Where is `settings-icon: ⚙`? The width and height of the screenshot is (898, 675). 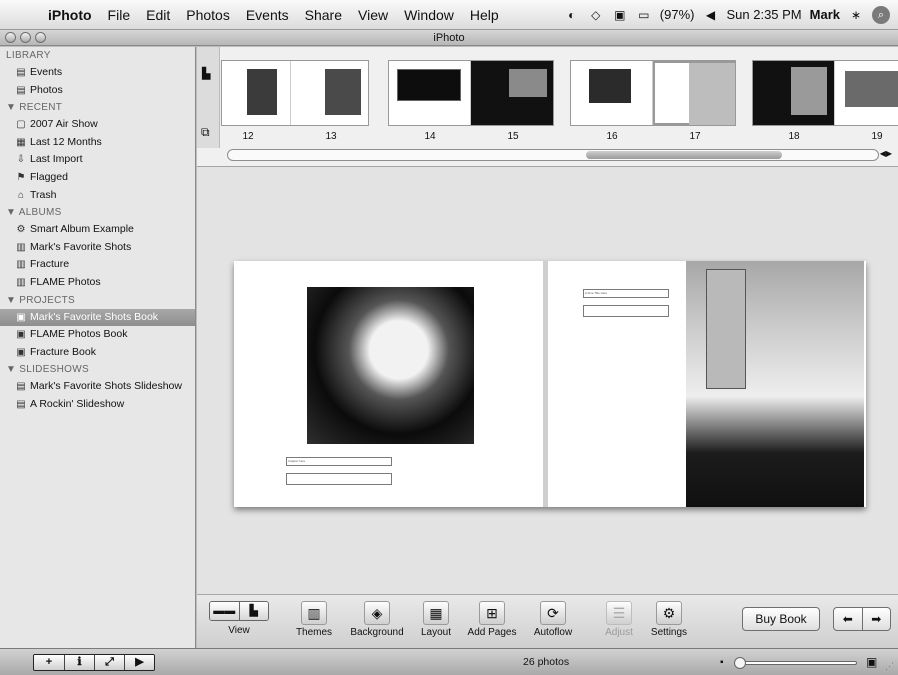 settings-icon: ⚙ is located at coordinates (669, 613).